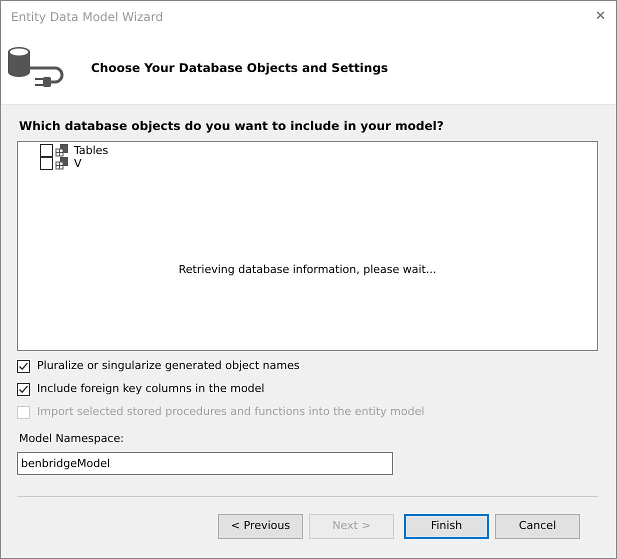  I want to click on tree-item-label: Tables, so click(91, 150).